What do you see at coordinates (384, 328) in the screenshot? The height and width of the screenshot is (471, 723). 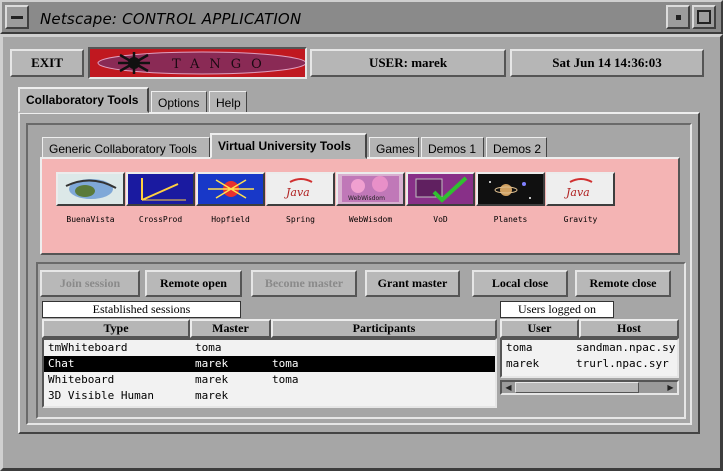 I see `col-participants: Participants` at bounding box center [384, 328].